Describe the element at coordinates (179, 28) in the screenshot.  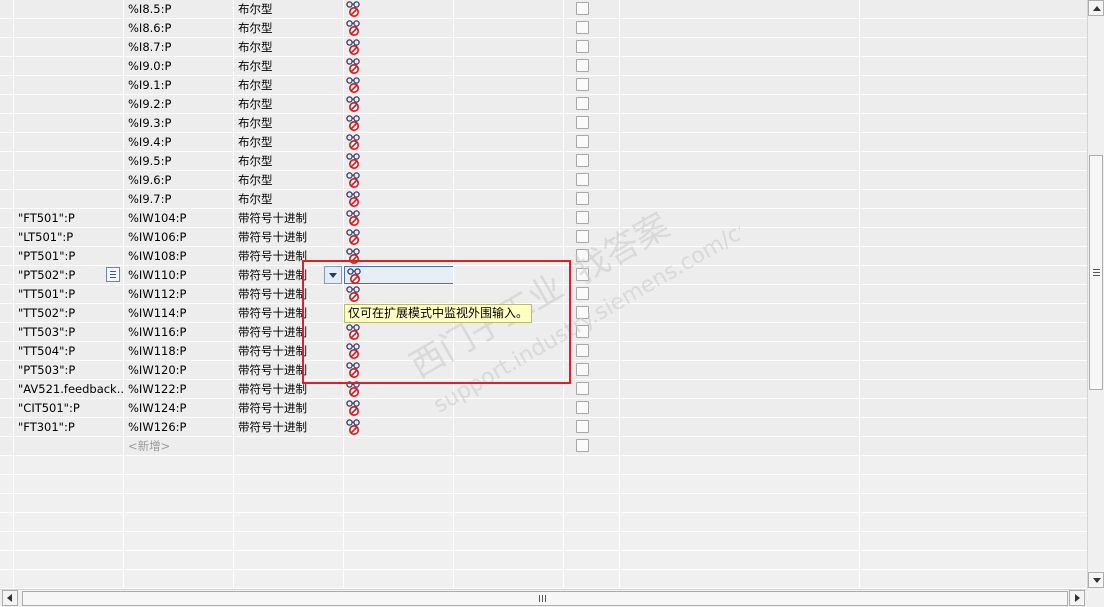
I see `address-cell: %I8.6:P` at that location.